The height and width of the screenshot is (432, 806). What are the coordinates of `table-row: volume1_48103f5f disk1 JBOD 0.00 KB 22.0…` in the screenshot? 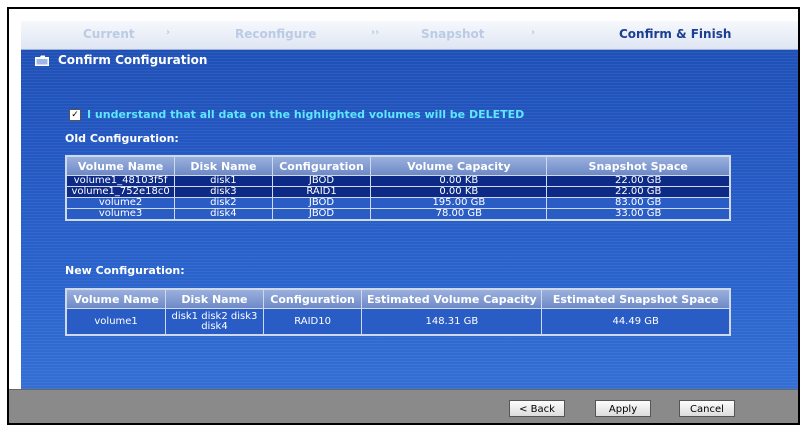 It's located at (398, 181).